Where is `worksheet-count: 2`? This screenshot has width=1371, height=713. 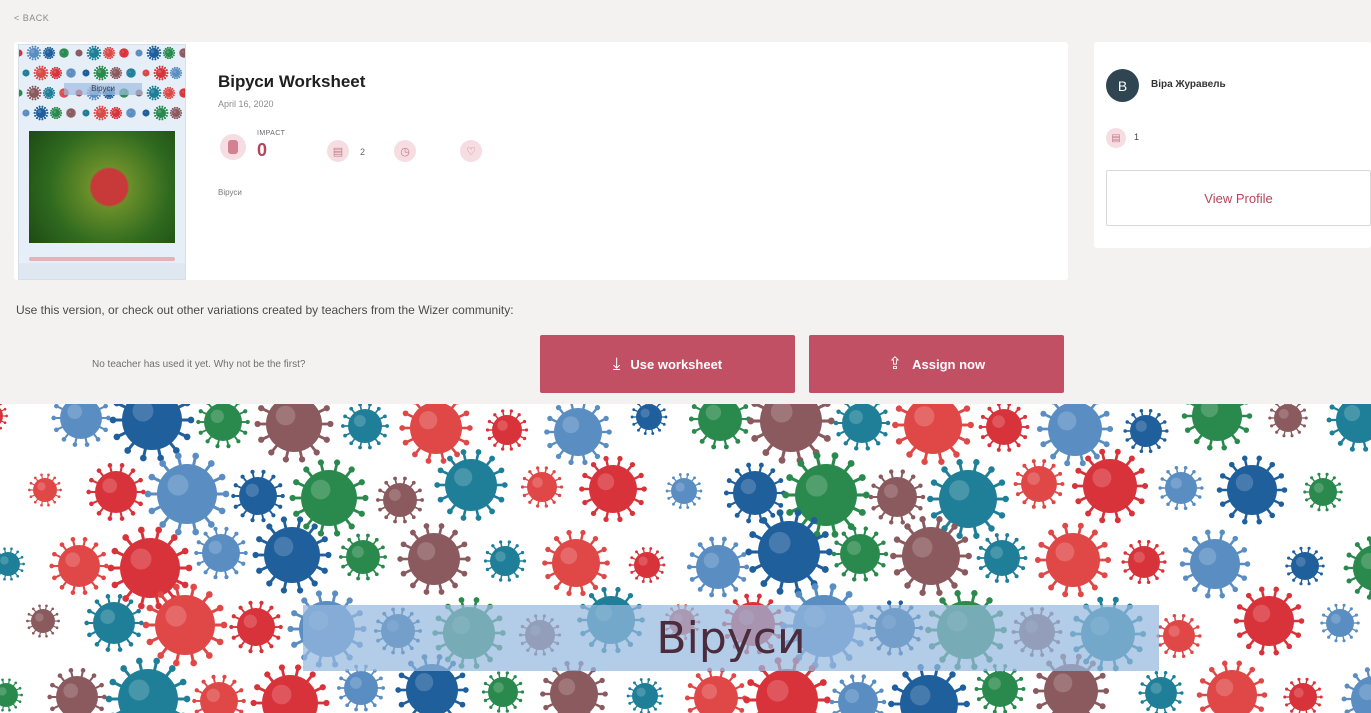 worksheet-count: 2 is located at coordinates (363, 152).